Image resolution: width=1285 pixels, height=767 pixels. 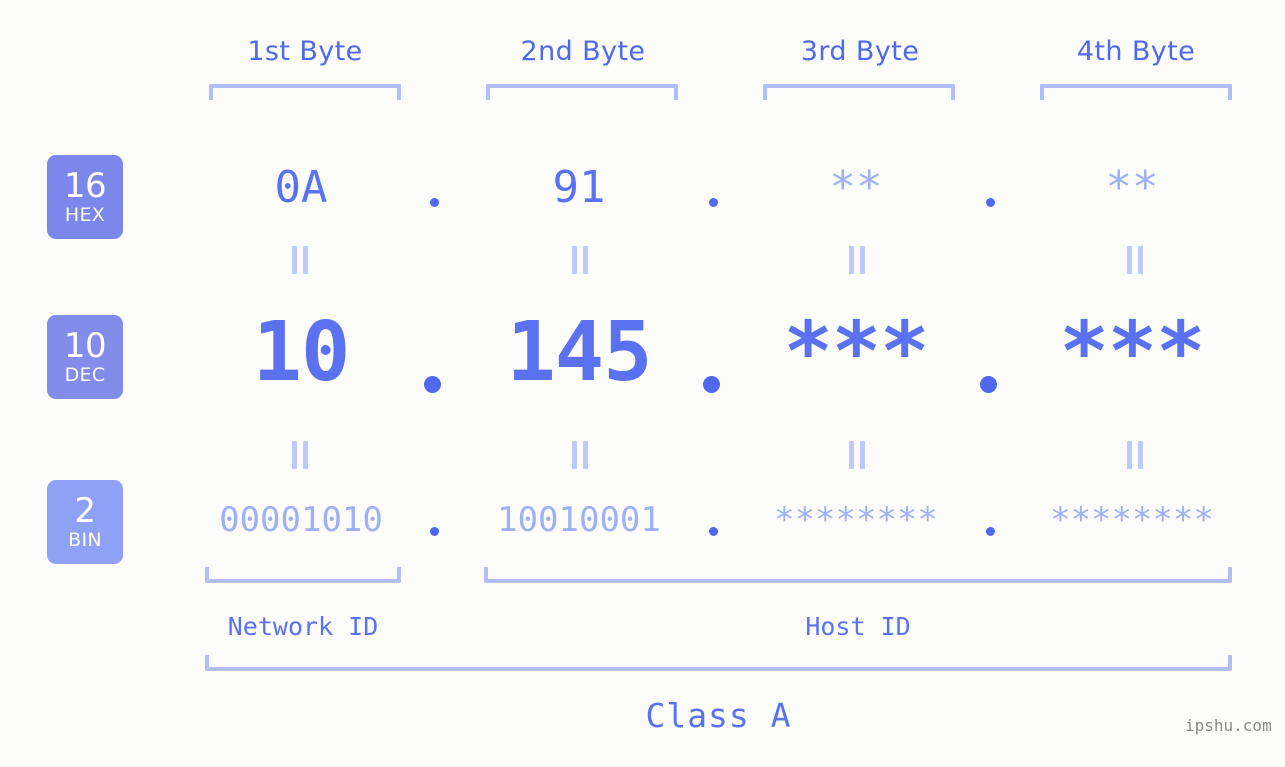 I want to click on dec-byte-2: 145, so click(x=579, y=352).